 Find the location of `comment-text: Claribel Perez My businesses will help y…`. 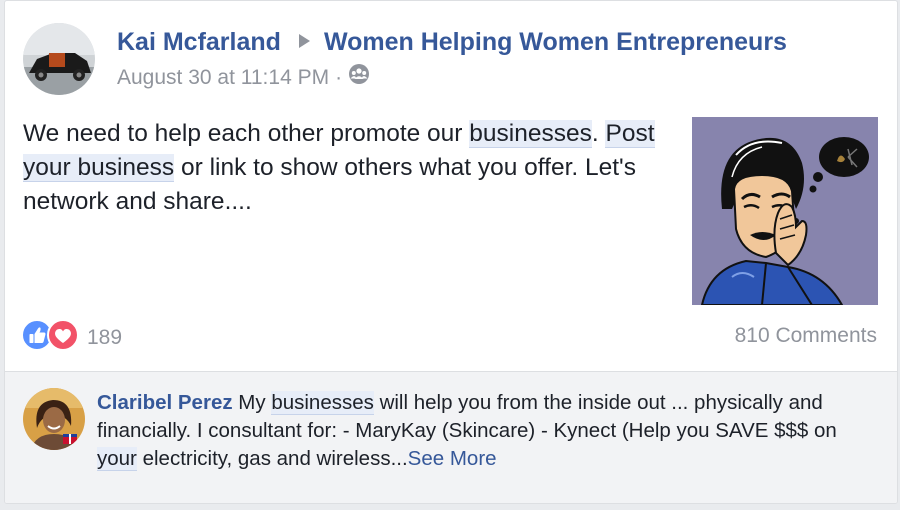

comment-text: Claribel Perez My businesses will help y… is located at coordinates (467, 431).